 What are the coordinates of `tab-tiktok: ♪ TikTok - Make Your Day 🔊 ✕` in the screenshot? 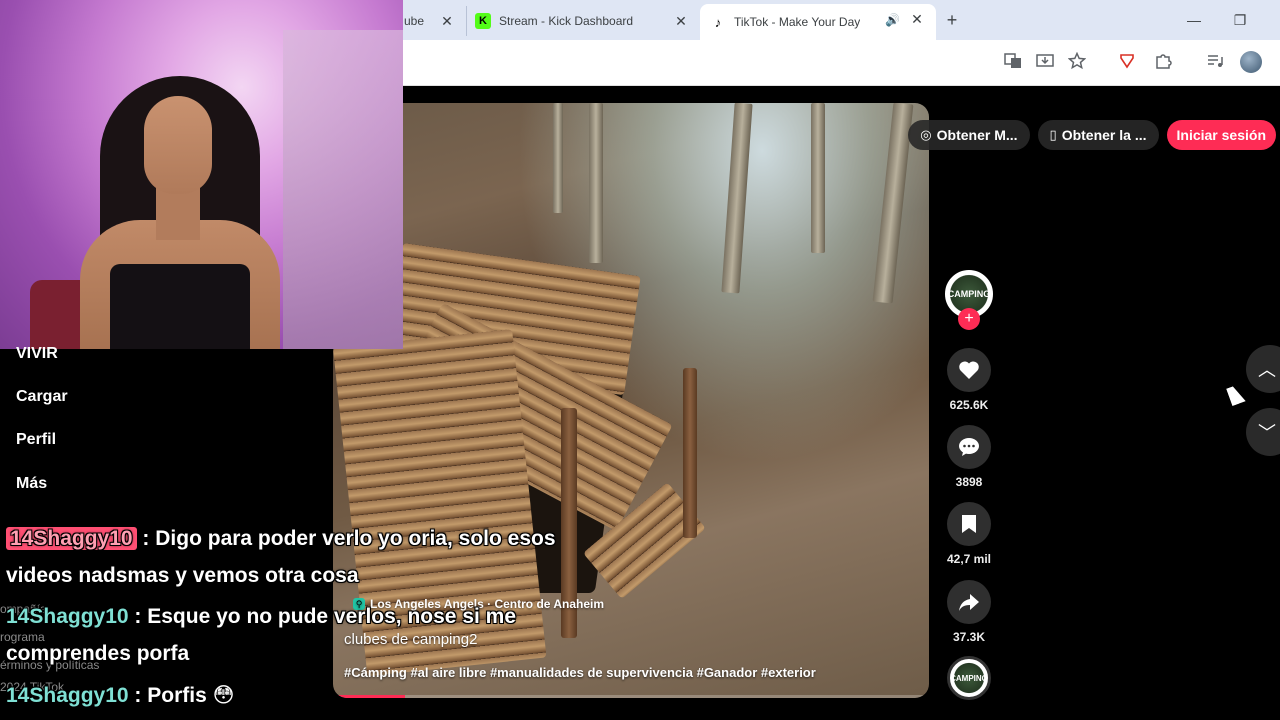 It's located at (818, 22).